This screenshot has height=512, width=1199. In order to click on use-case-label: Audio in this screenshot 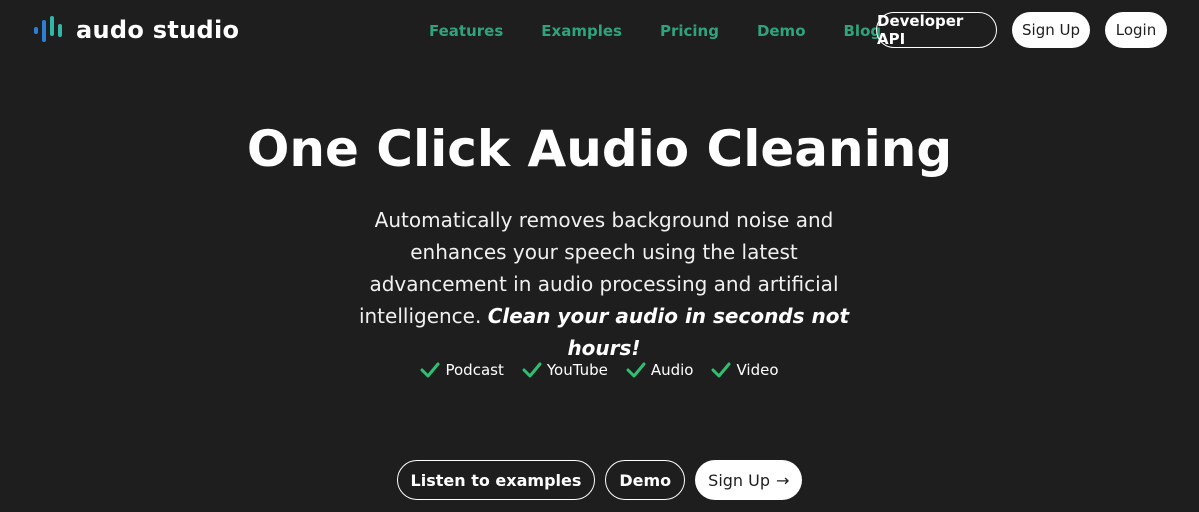, I will do `click(672, 370)`.